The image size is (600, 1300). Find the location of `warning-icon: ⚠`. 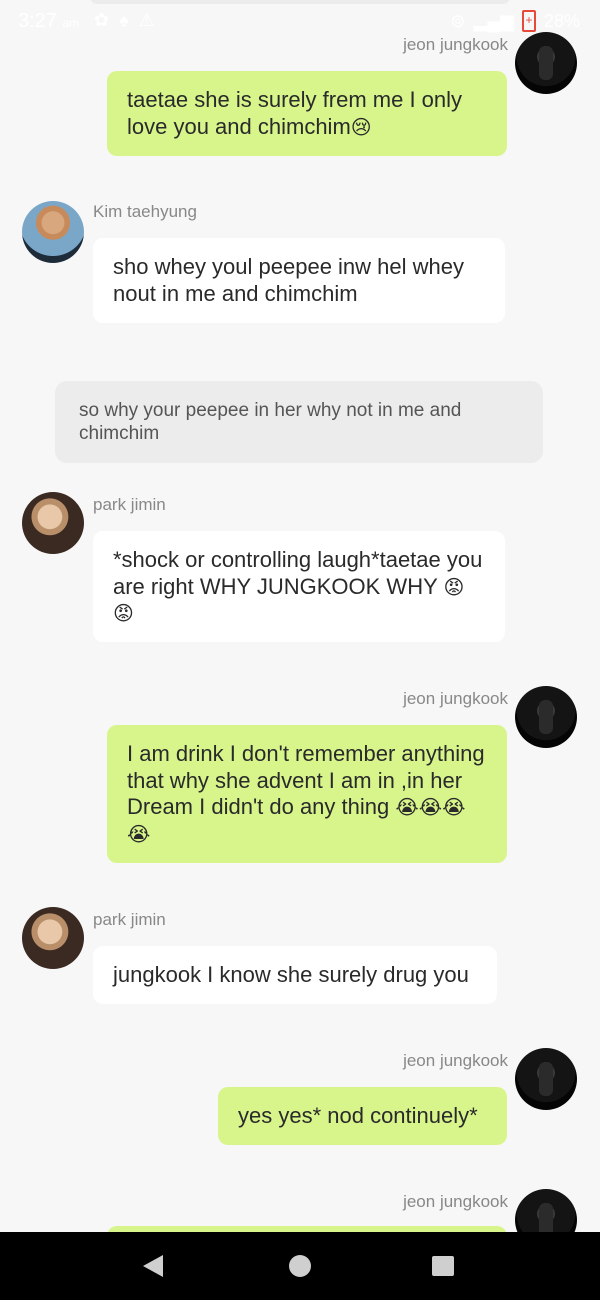

warning-icon: ⚠ is located at coordinates (151, 20).